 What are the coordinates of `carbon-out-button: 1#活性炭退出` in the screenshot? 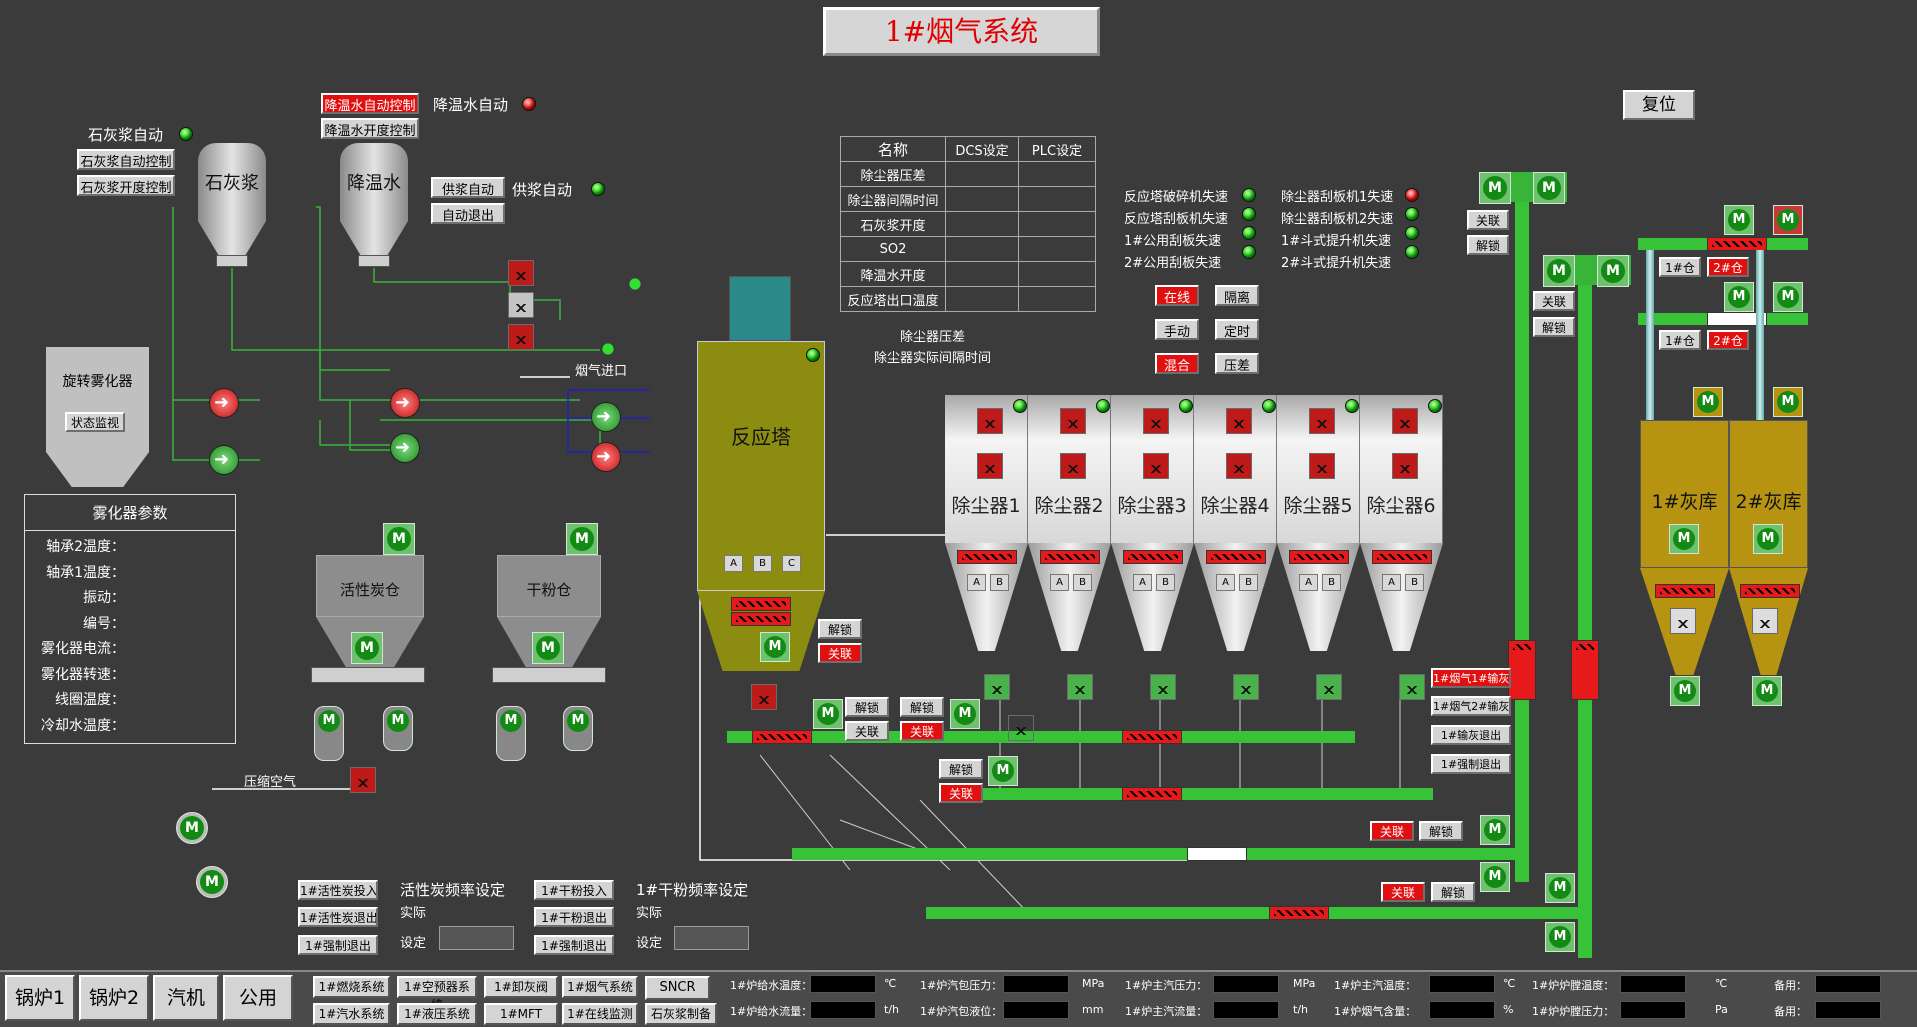 It's located at (338, 917).